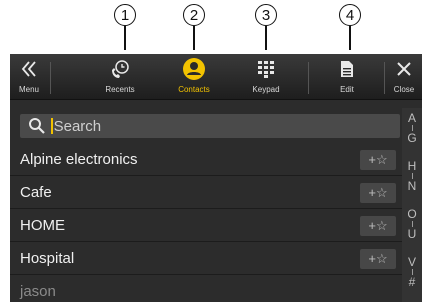 Image resolution: width=422 pixels, height=302 pixels. What do you see at coordinates (194, 15) in the screenshot?
I see `callout-2: 2` at bounding box center [194, 15].